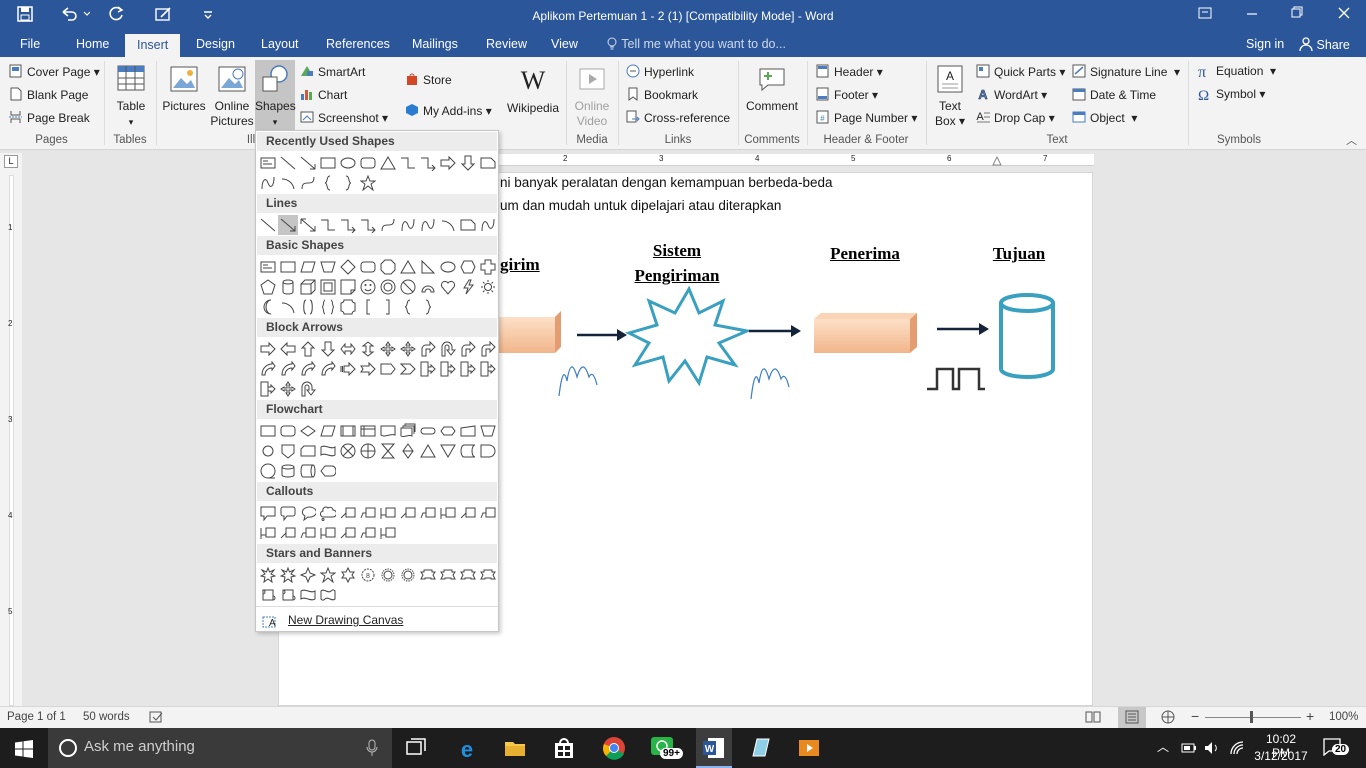  I want to click on shape-option-star16, so click(408, 575).